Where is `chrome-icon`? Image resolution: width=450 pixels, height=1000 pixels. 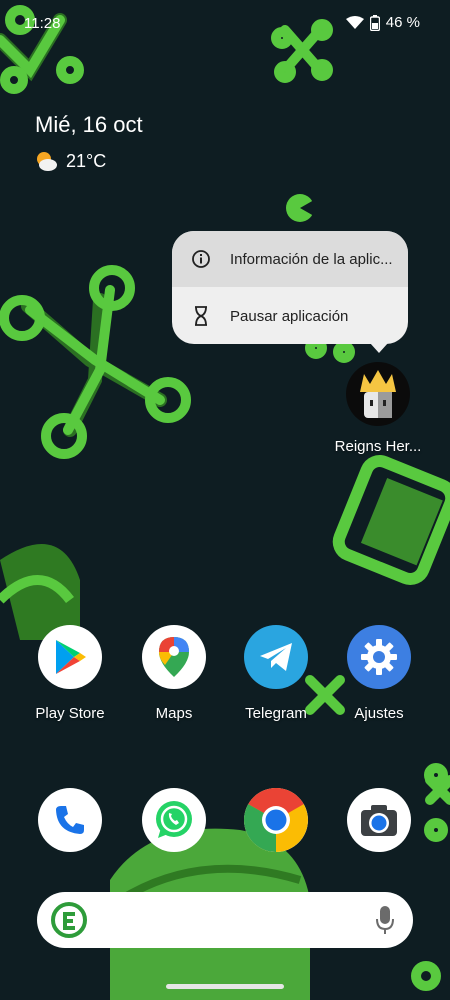 chrome-icon is located at coordinates (276, 820).